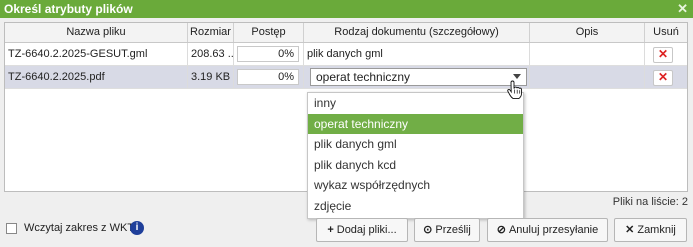 This screenshot has height=247, width=693. Describe the element at coordinates (211, 32) in the screenshot. I see `column-header-size: Rozmiar` at that location.